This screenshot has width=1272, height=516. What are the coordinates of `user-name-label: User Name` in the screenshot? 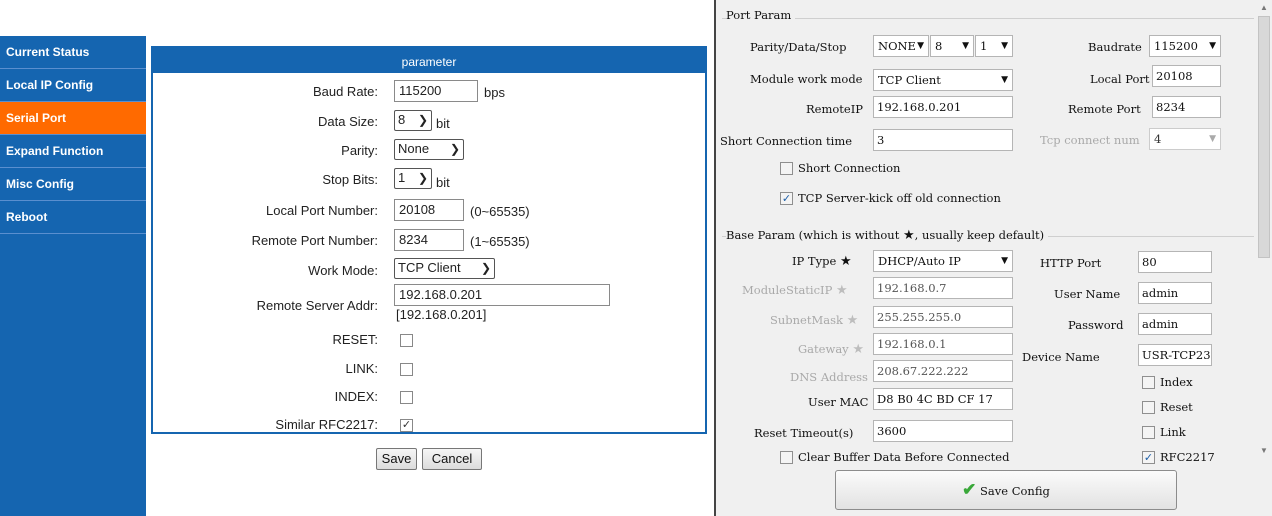 It's located at (1087, 294).